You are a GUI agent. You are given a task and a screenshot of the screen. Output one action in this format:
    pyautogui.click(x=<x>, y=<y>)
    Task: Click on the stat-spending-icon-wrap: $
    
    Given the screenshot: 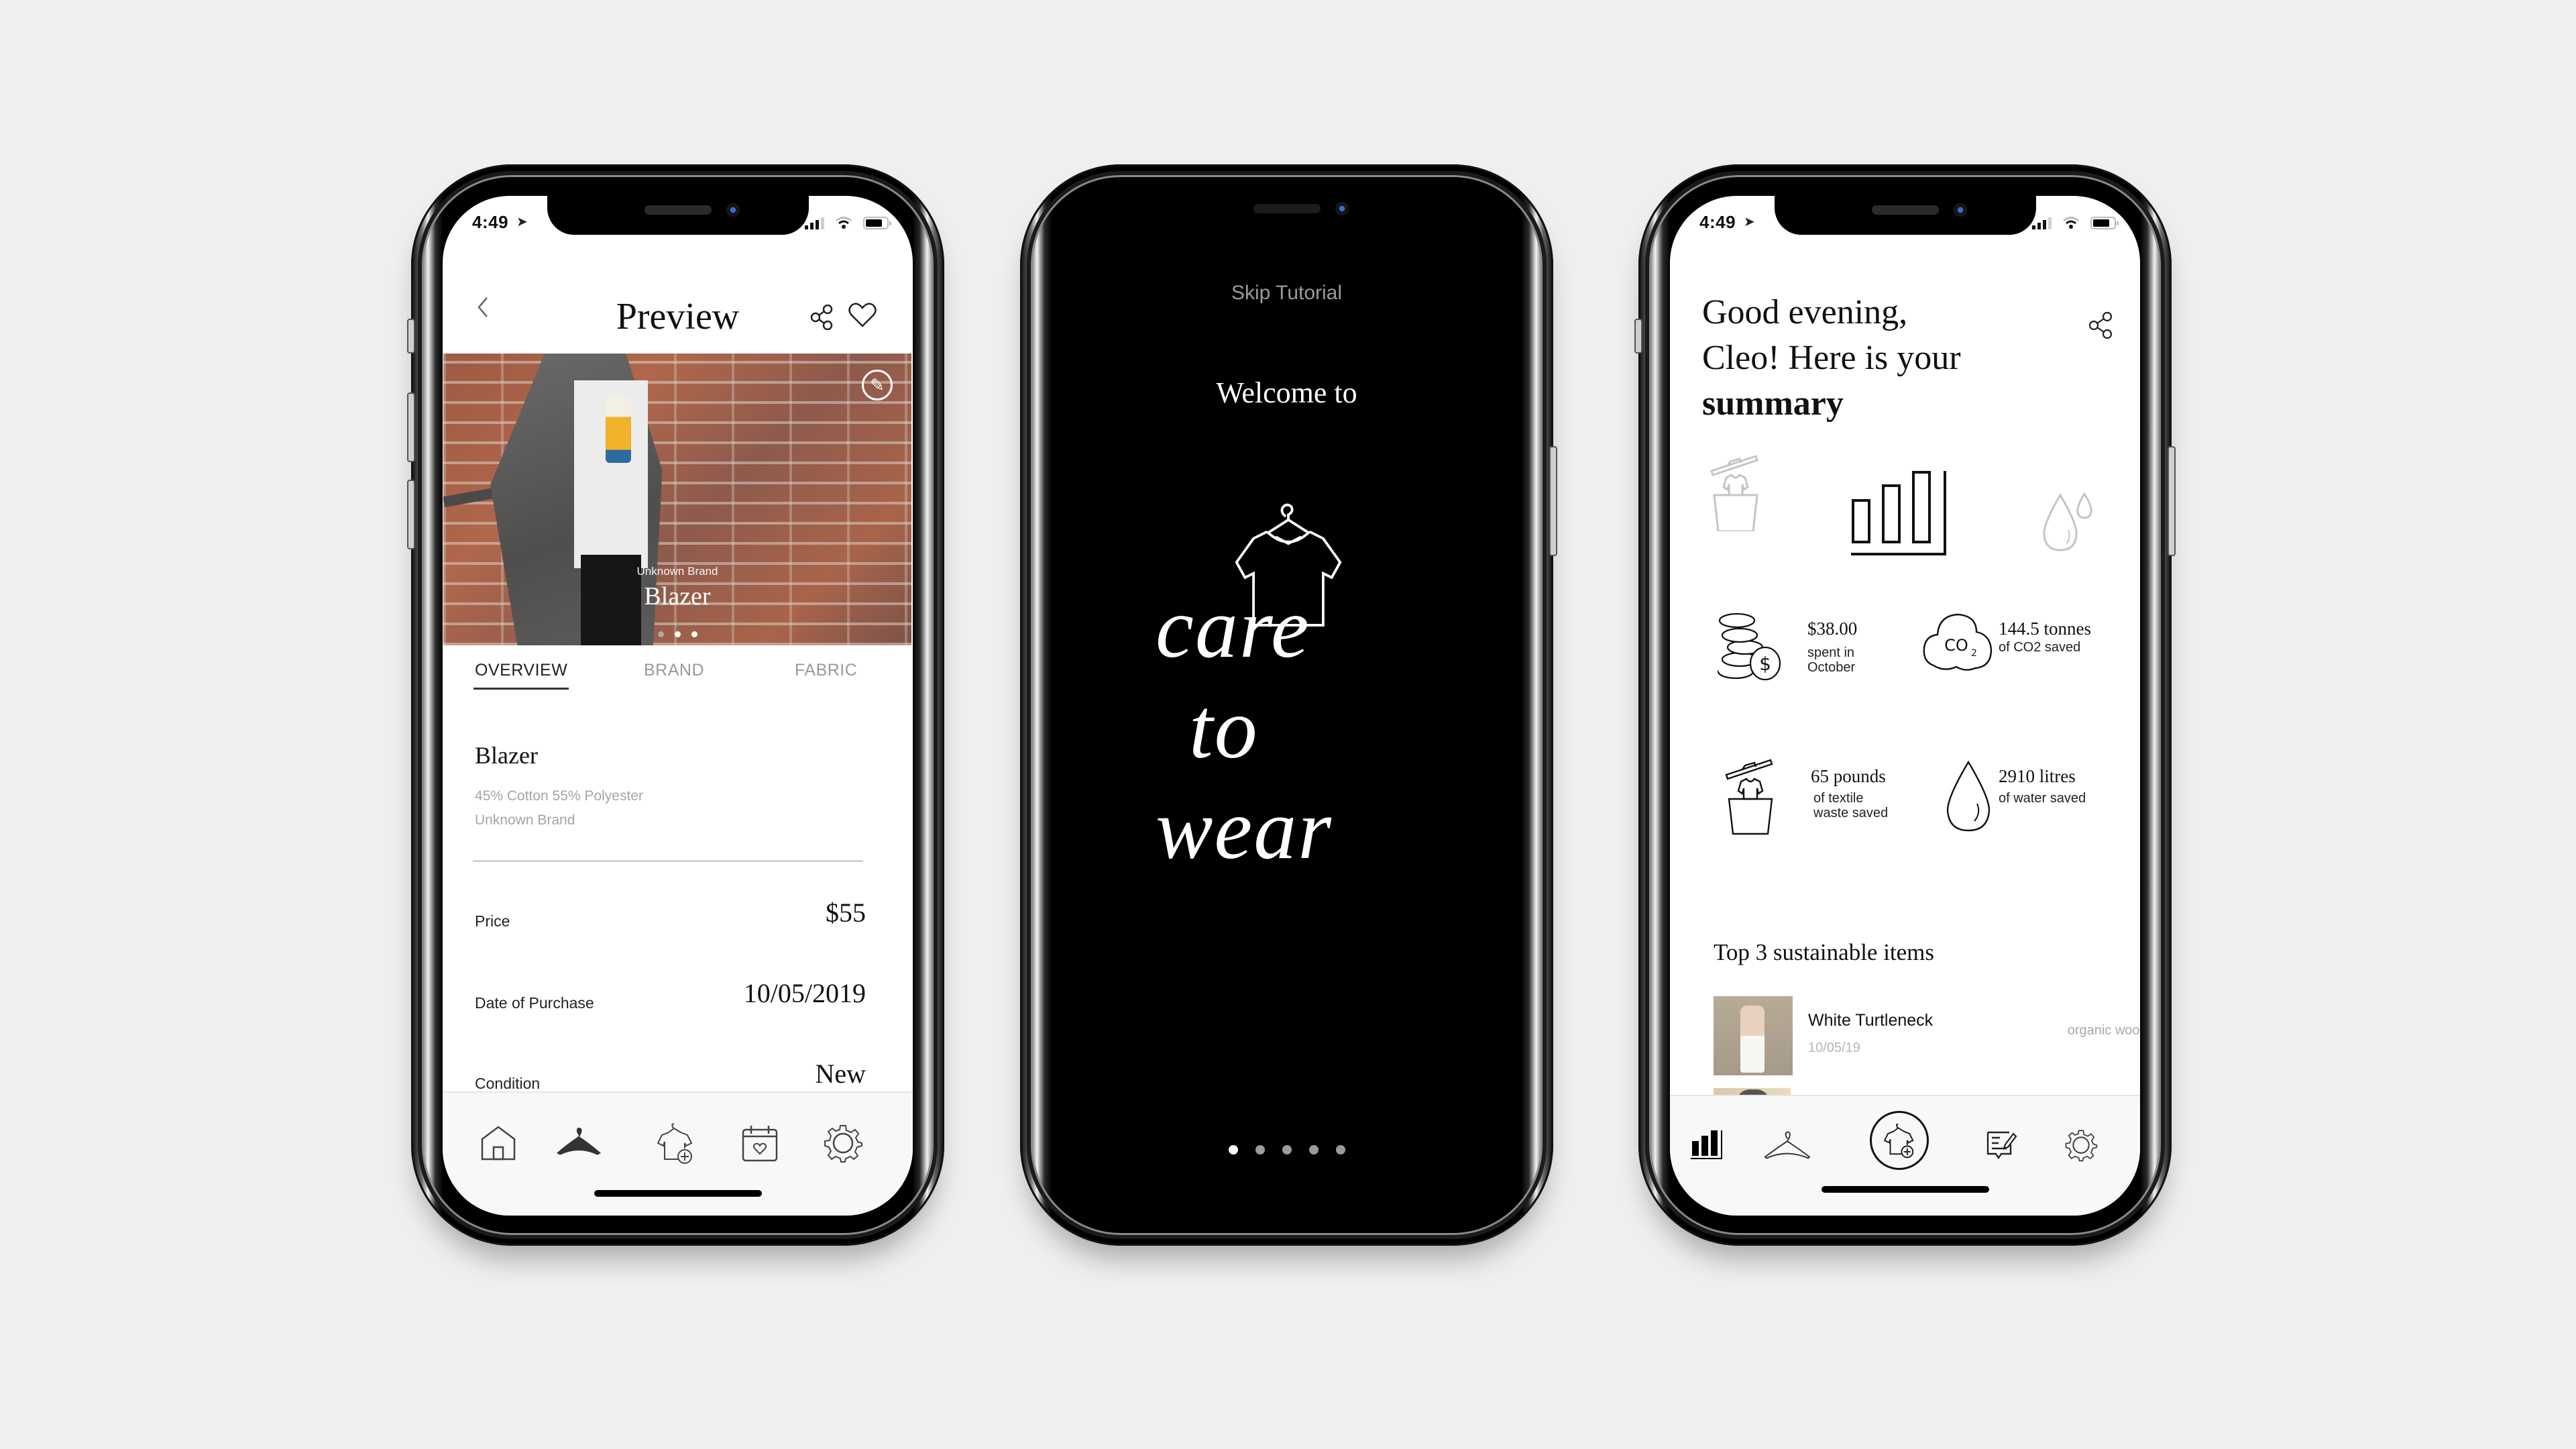 What is the action you would take?
    pyautogui.click(x=1752, y=647)
    